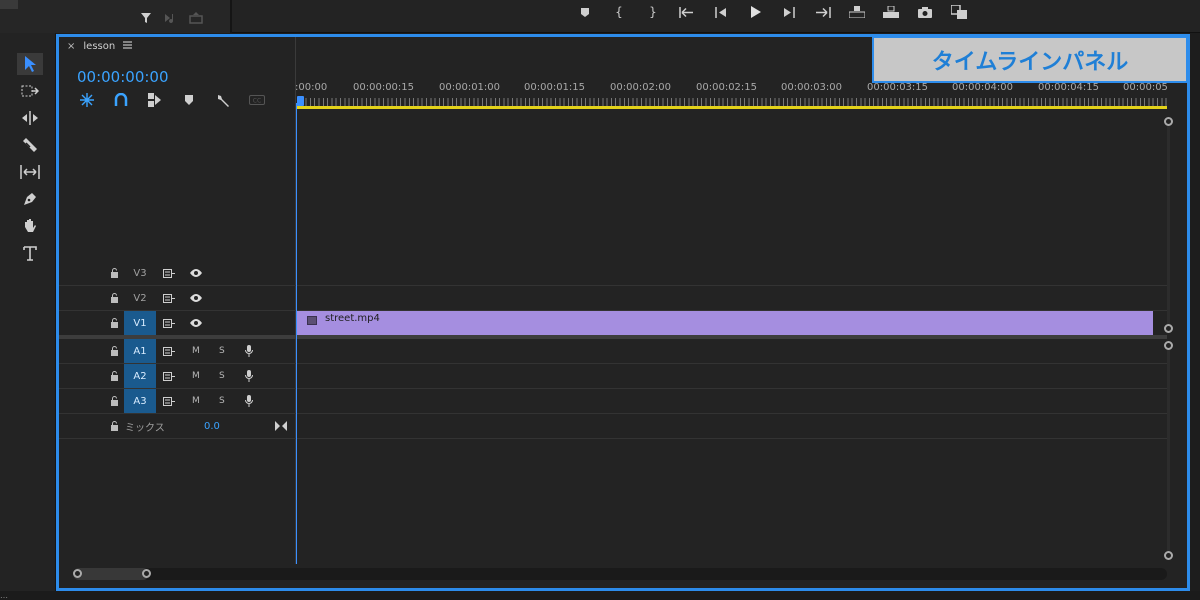 This screenshot has width=1200, height=600. What do you see at coordinates (296, 333) in the screenshot?
I see `playhead-line` at bounding box center [296, 333].